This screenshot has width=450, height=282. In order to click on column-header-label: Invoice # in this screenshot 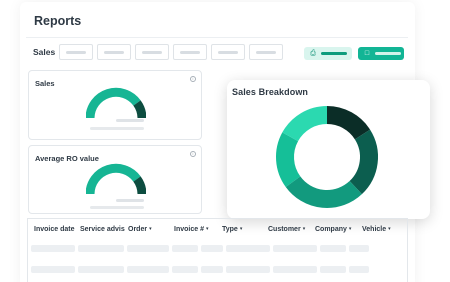, I will do `click(189, 229)`.